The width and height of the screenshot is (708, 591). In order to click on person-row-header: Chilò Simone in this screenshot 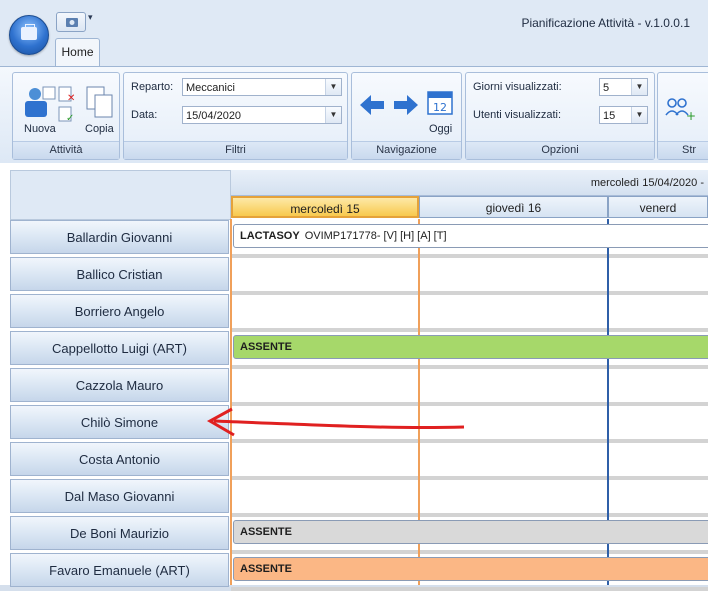, I will do `click(119, 422)`.